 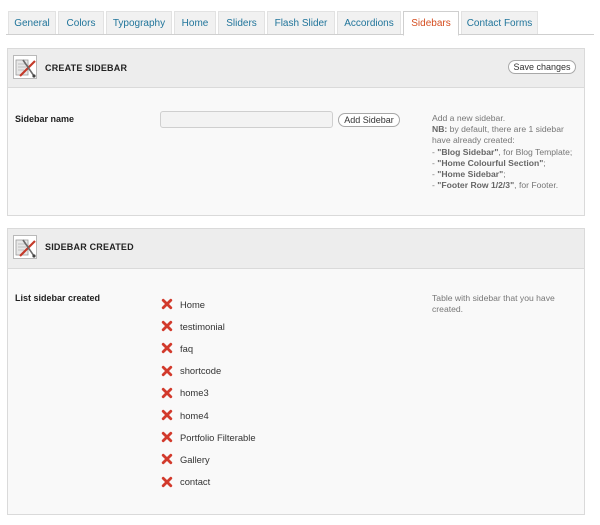 What do you see at coordinates (448, 309) in the screenshot?
I see `help-line: created.` at bounding box center [448, 309].